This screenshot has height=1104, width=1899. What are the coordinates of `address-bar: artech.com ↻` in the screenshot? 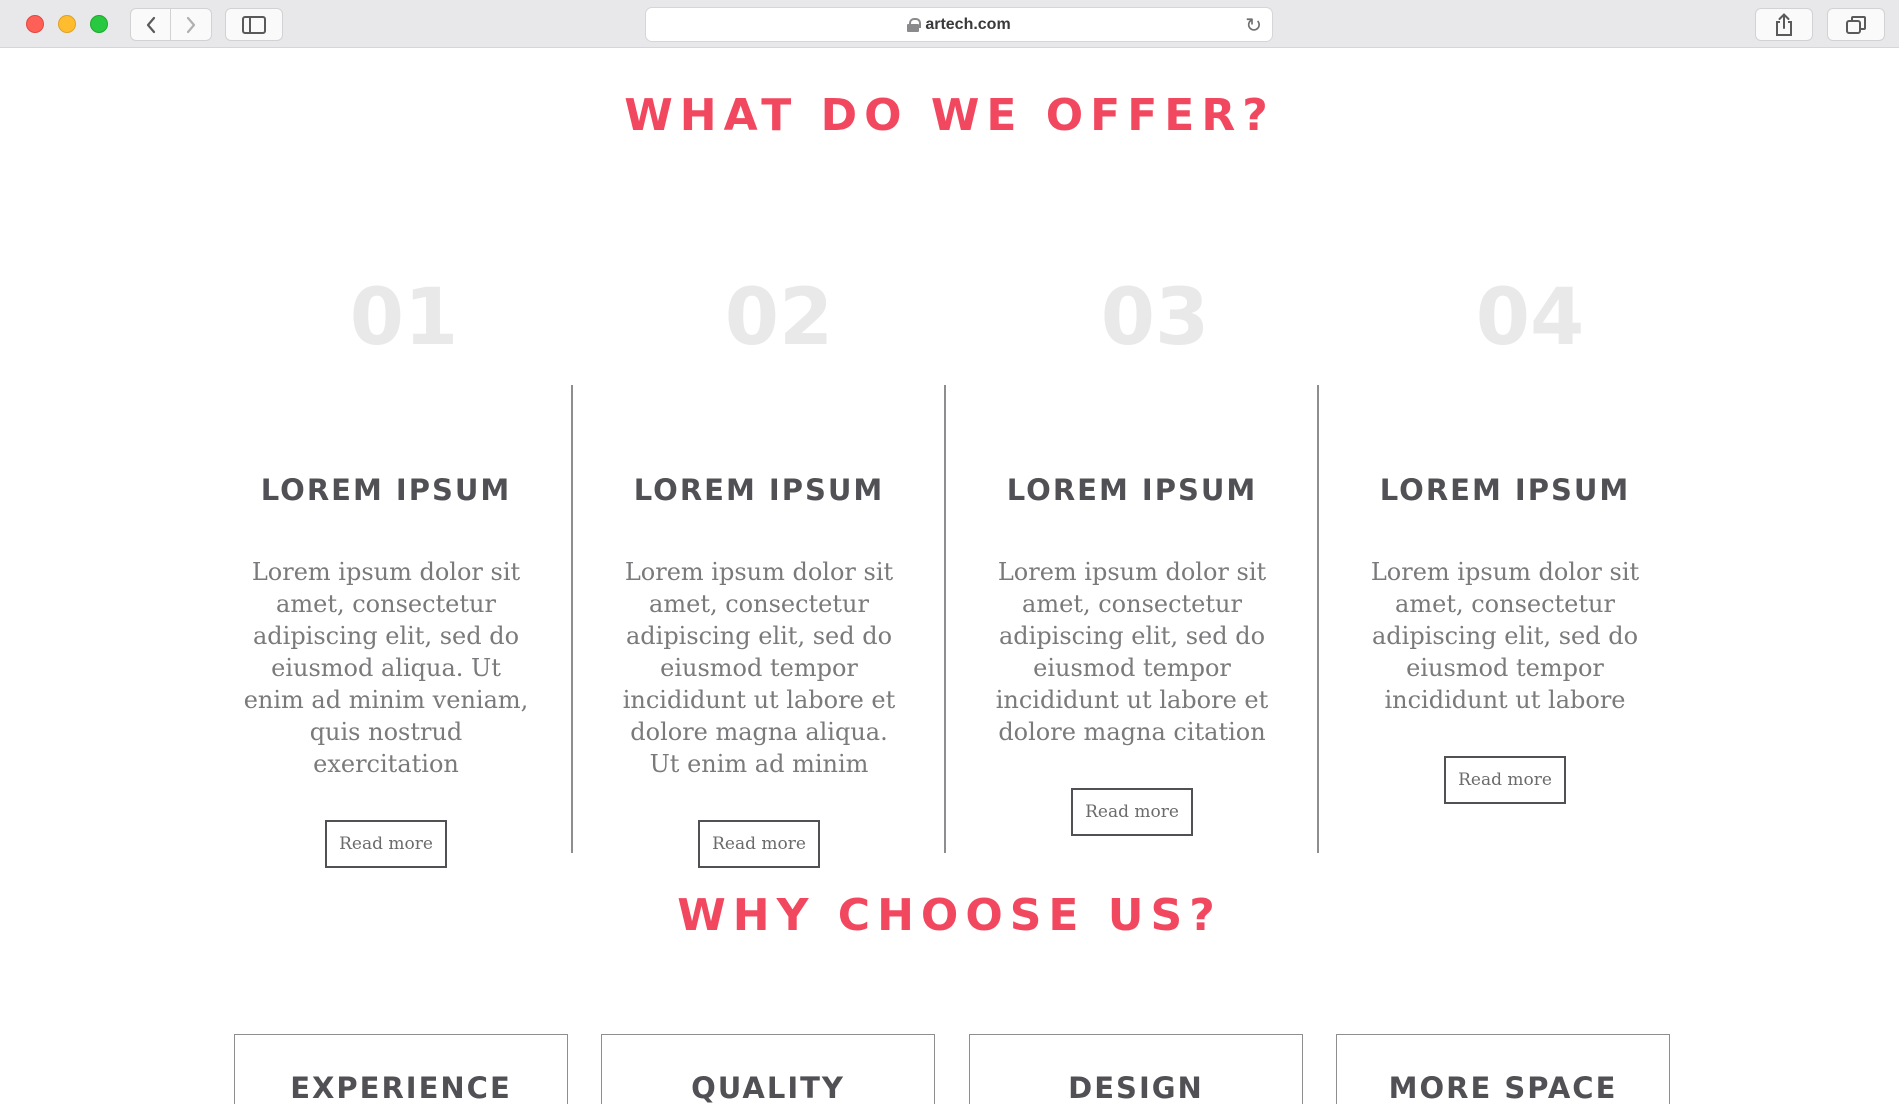 It's located at (959, 24).